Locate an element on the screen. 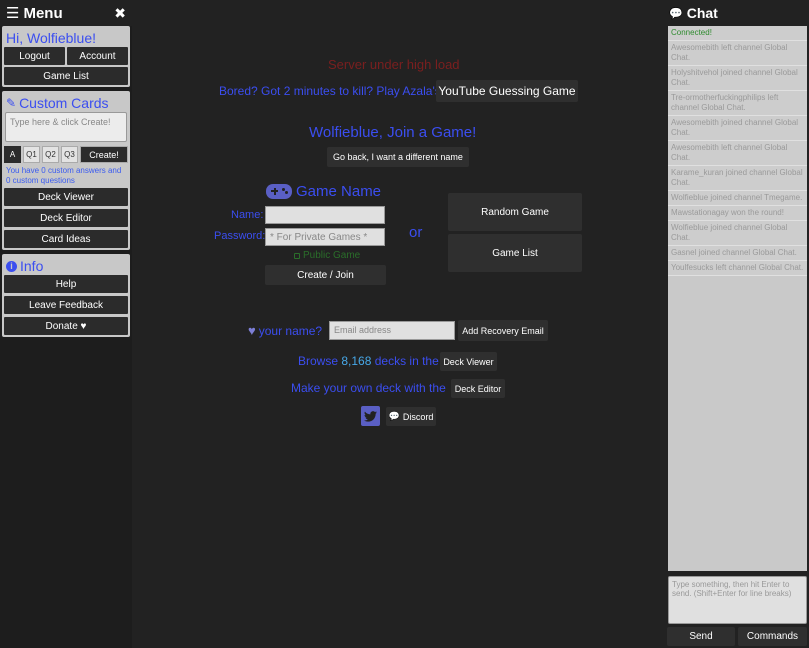 This screenshot has height=648, width=809. chat-message: Awesomebith joined channel Global Chat. is located at coordinates (737, 128).